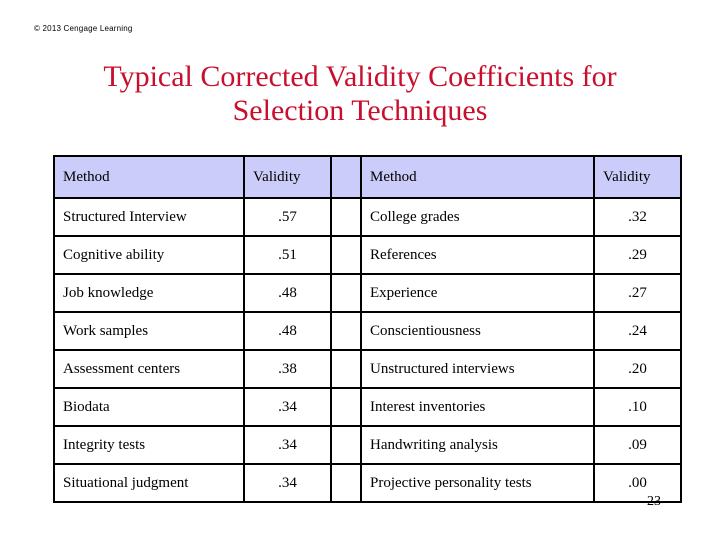 The width and height of the screenshot is (720, 540). I want to click on column-header-validity-left: Validity, so click(287, 177).